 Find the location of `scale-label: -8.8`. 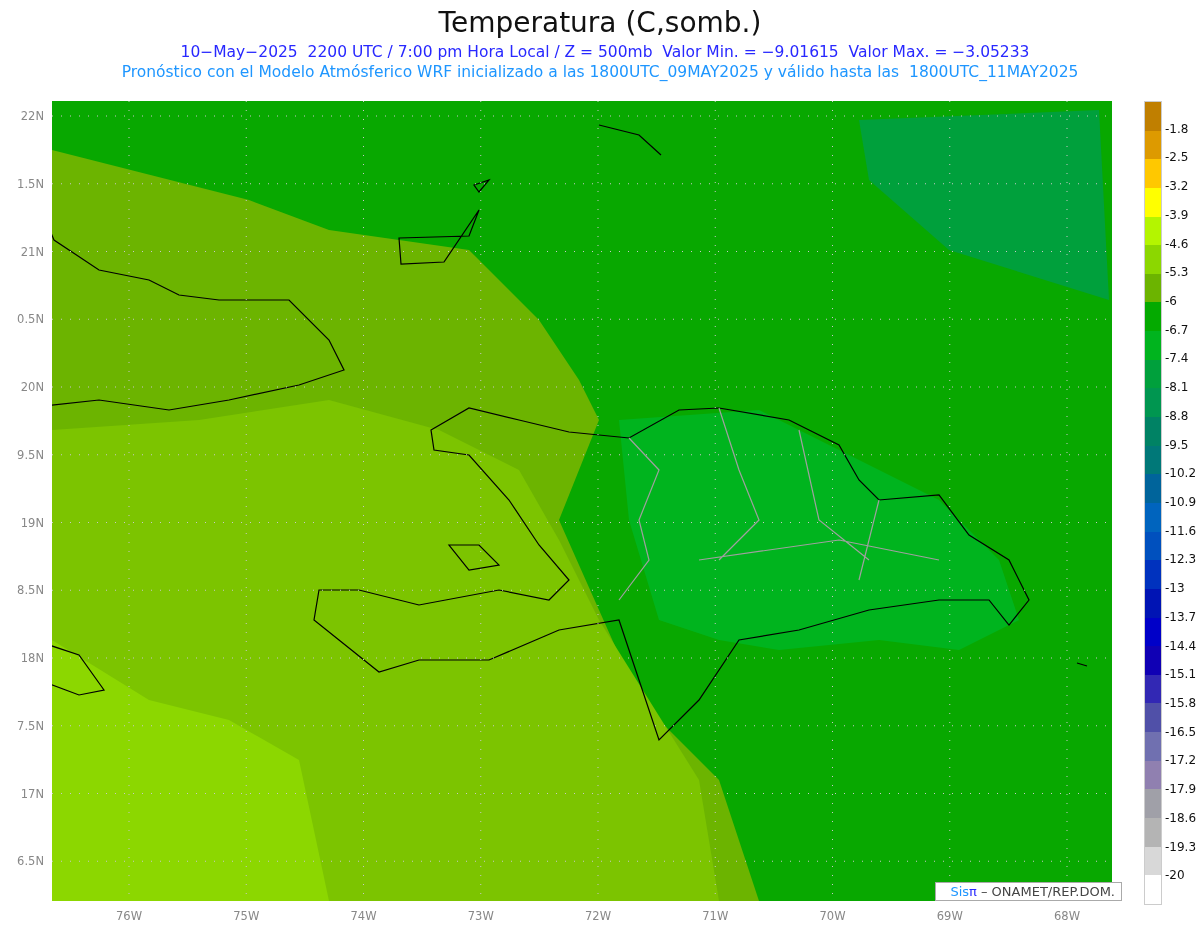

scale-label: -8.8 is located at coordinates (1177, 415).